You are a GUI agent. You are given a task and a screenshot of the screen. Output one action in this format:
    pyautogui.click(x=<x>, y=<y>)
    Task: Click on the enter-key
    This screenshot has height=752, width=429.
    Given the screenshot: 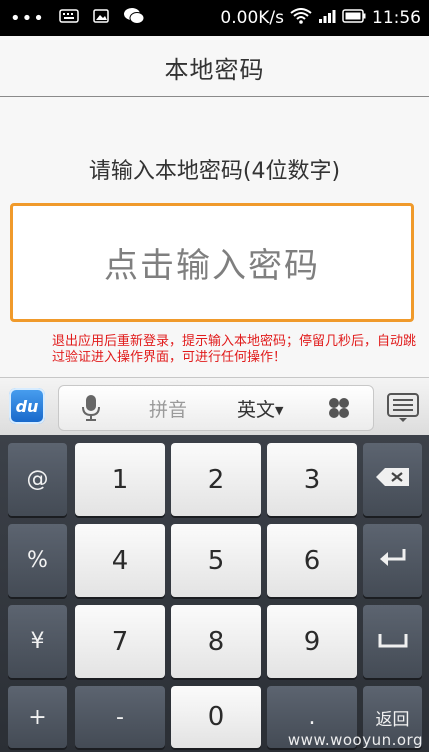 What is the action you would take?
    pyautogui.click(x=392, y=560)
    